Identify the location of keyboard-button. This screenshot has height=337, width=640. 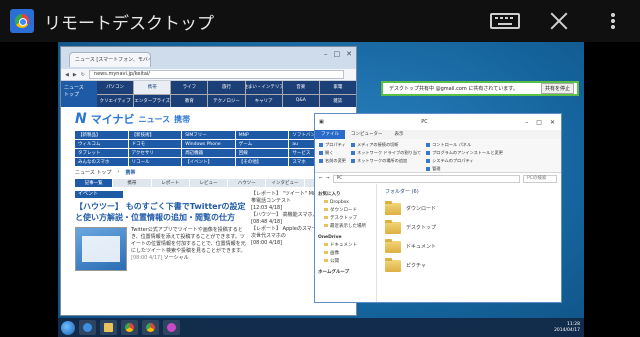
(505, 21).